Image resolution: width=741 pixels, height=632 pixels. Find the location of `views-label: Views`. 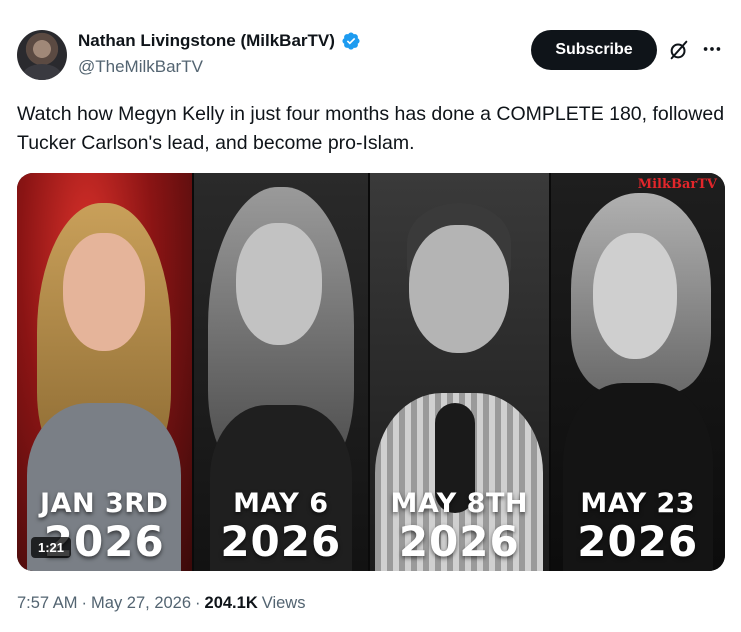

views-label: Views is located at coordinates (283, 603).